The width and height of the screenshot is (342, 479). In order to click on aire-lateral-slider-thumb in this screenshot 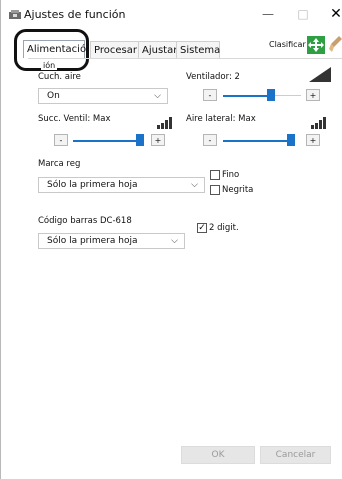, I will do `click(291, 140)`.